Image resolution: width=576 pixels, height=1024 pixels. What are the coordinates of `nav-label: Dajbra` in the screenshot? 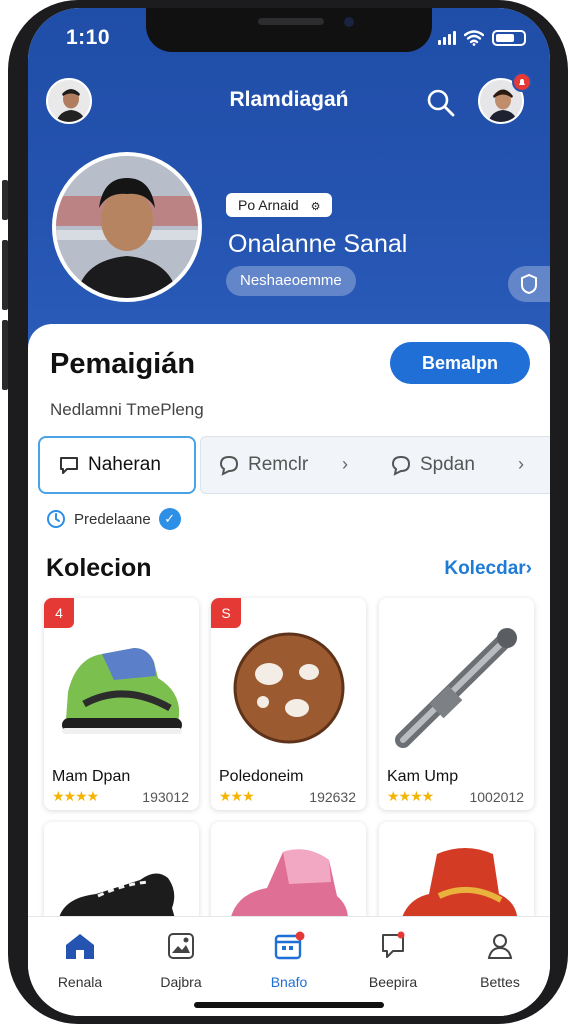 It's located at (181, 982).